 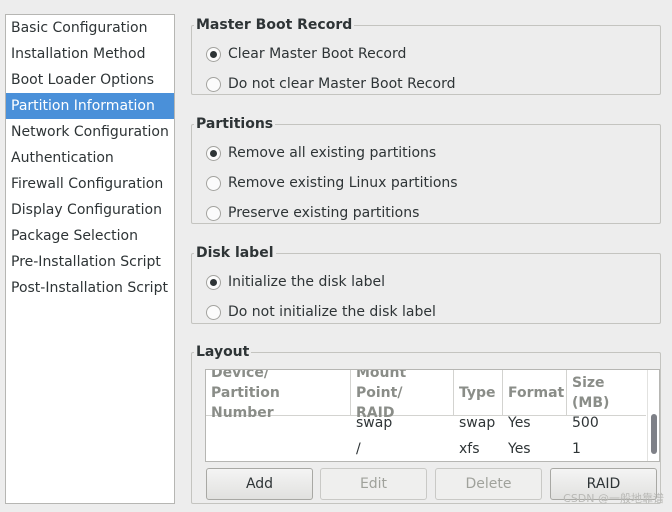 What do you see at coordinates (259, 484) in the screenshot?
I see `add-button: Add` at bounding box center [259, 484].